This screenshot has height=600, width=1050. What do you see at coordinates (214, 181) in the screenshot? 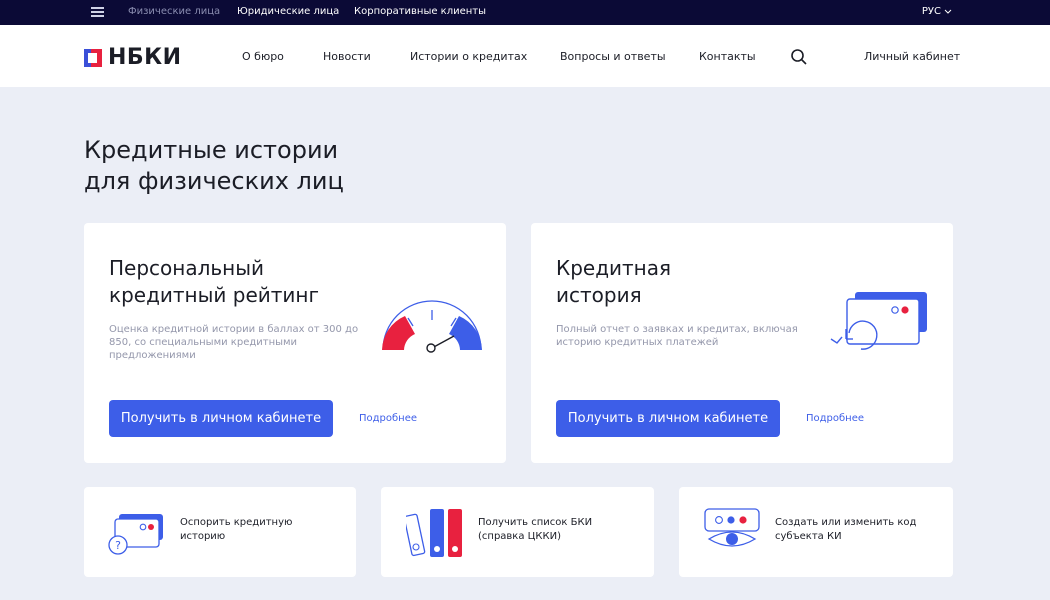
I see `page-title-line2: для физических лиц` at bounding box center [214, 181].